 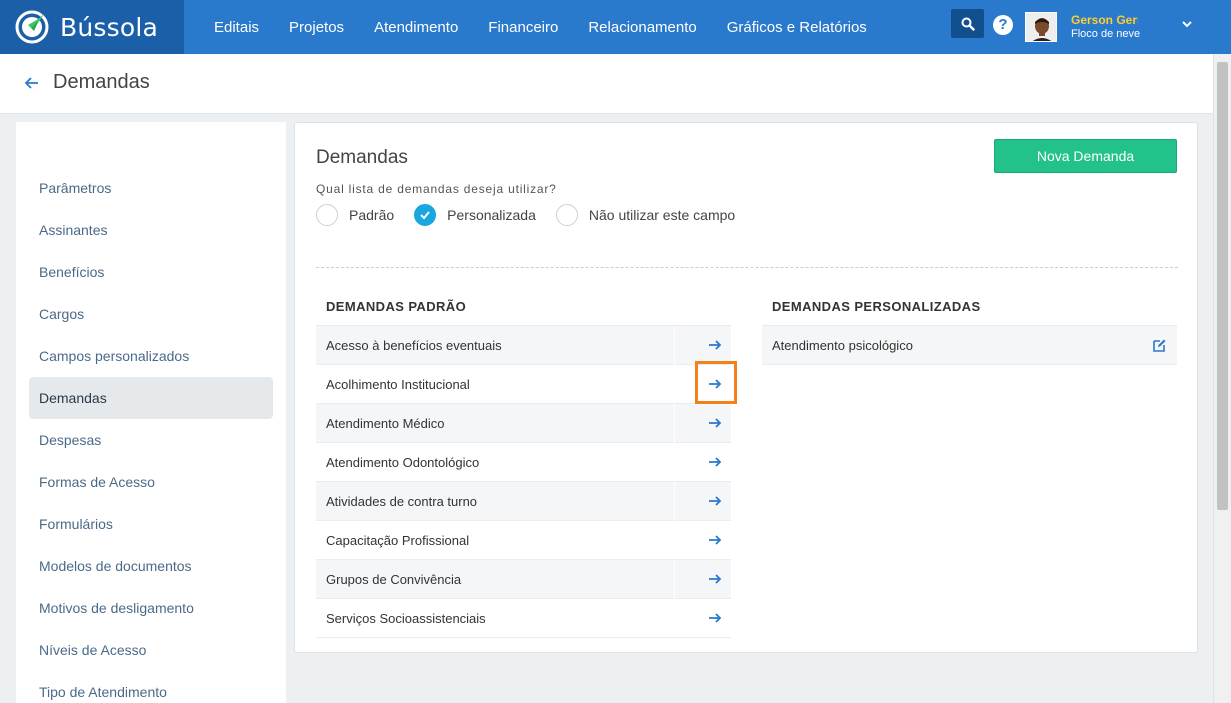 I want to click on dashed-divider, so click(x=747, y=267).